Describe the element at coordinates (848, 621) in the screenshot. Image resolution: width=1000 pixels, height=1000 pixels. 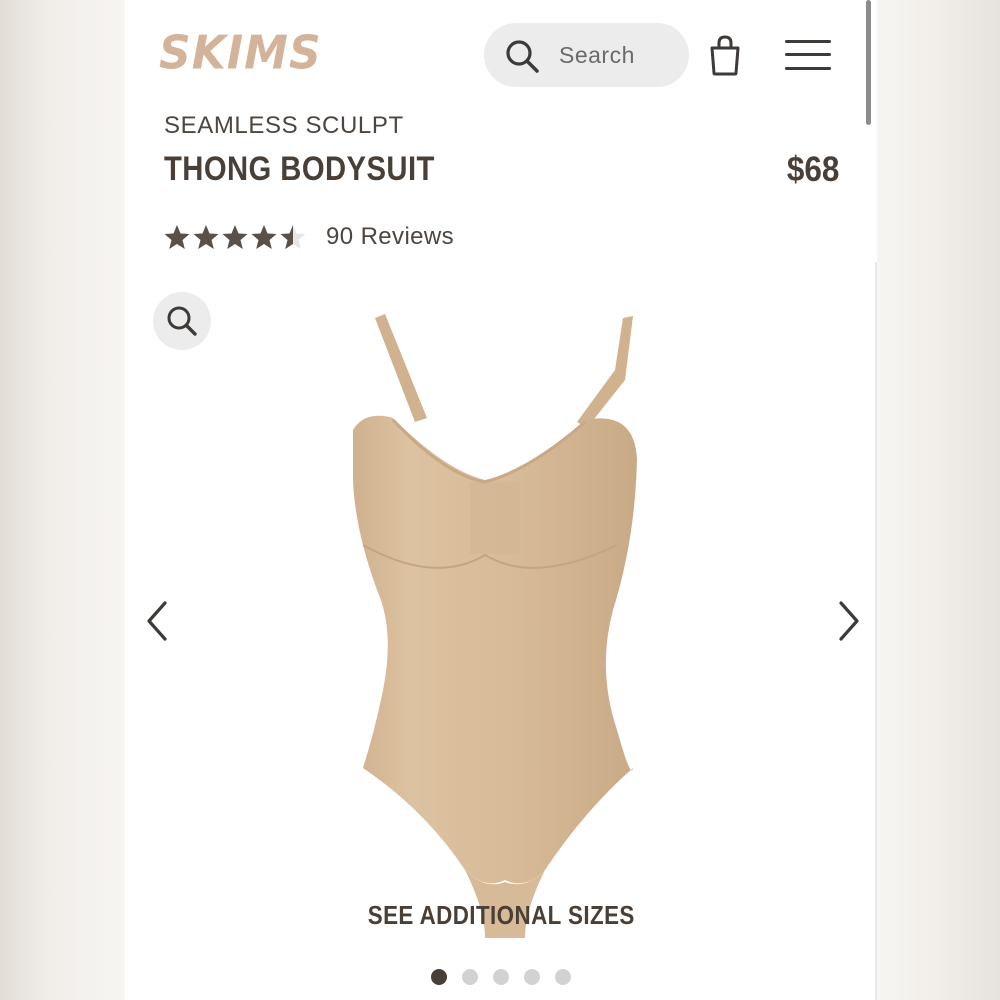
I see `next-image-arrow-icon` at that location.